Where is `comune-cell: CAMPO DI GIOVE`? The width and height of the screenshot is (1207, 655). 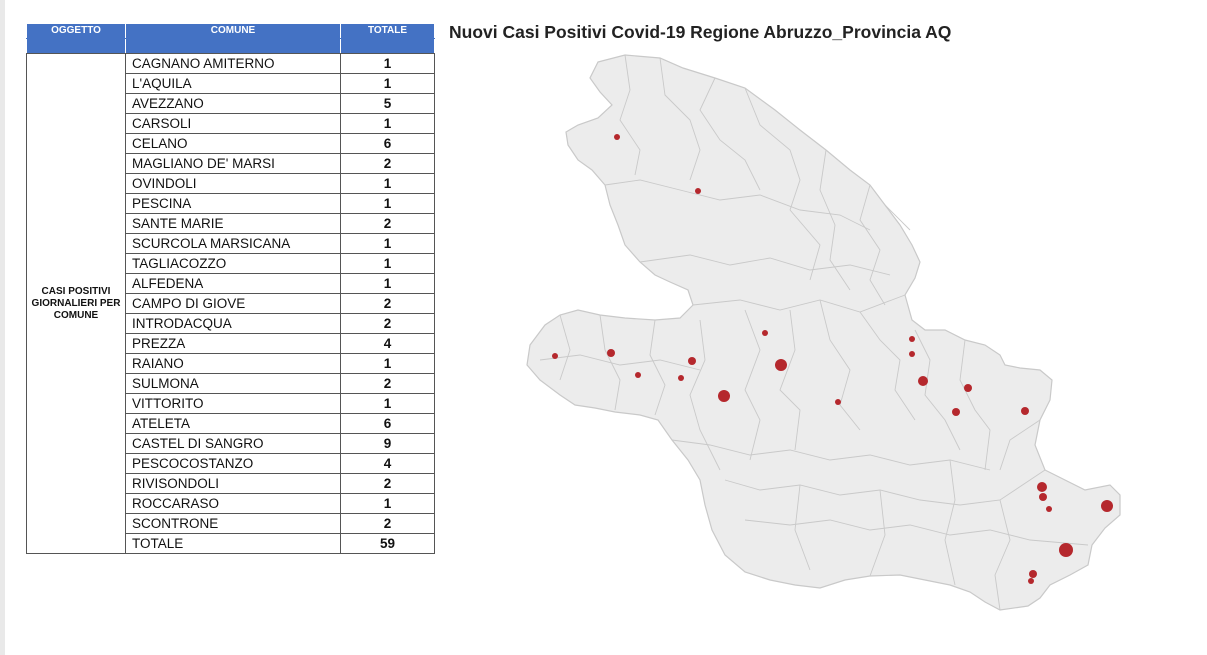
comune-cell: CAMPO DI GIOVE is located at coordinates (233, 303).